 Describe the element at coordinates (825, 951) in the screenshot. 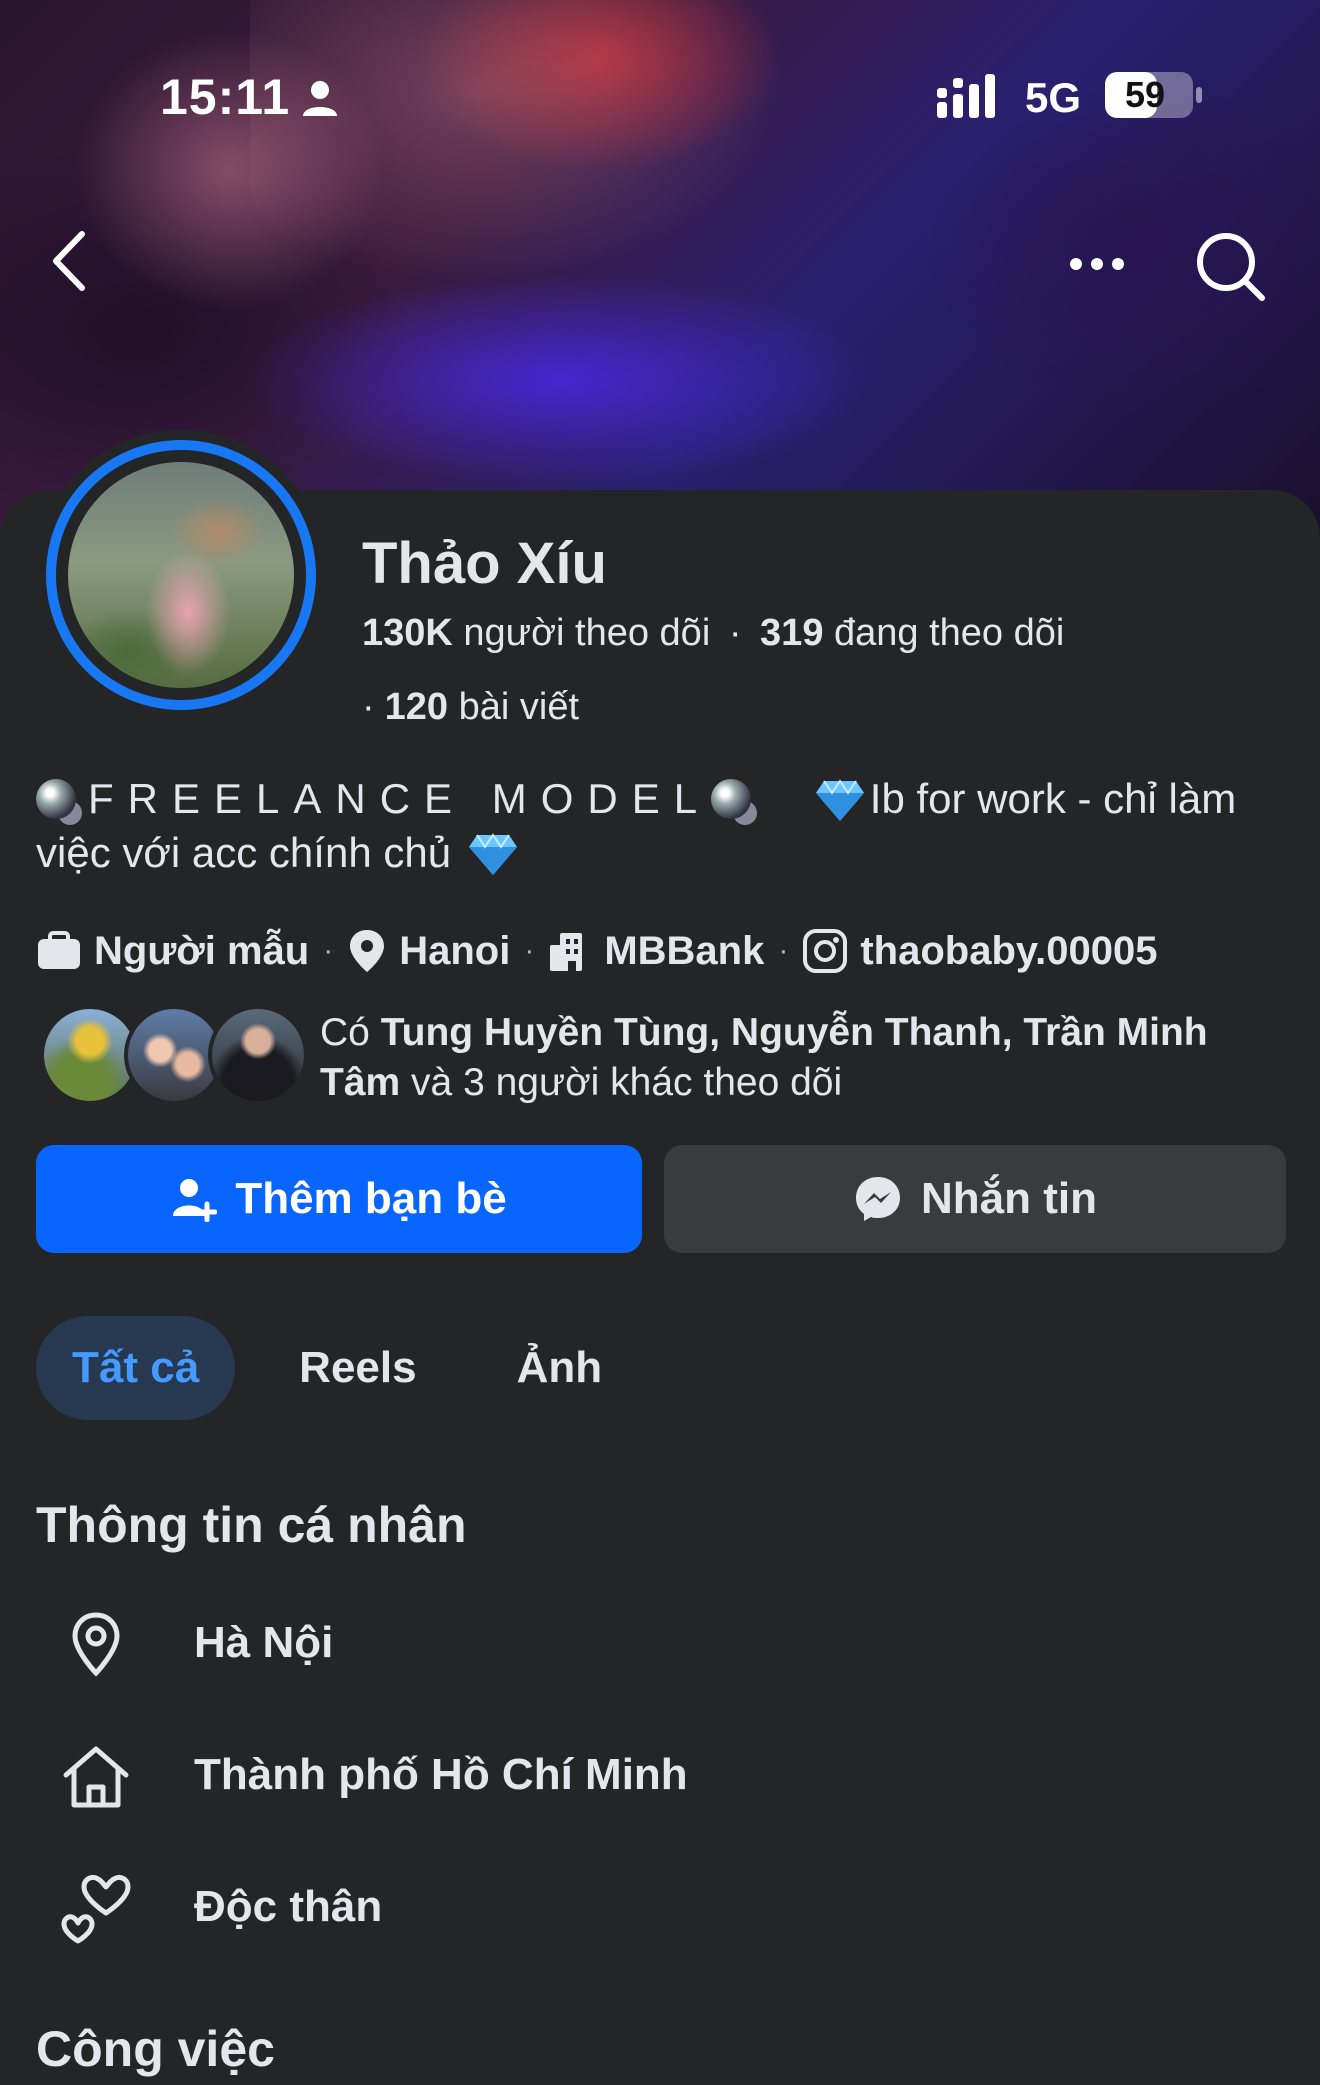

I see `instagram-icon` at that location.